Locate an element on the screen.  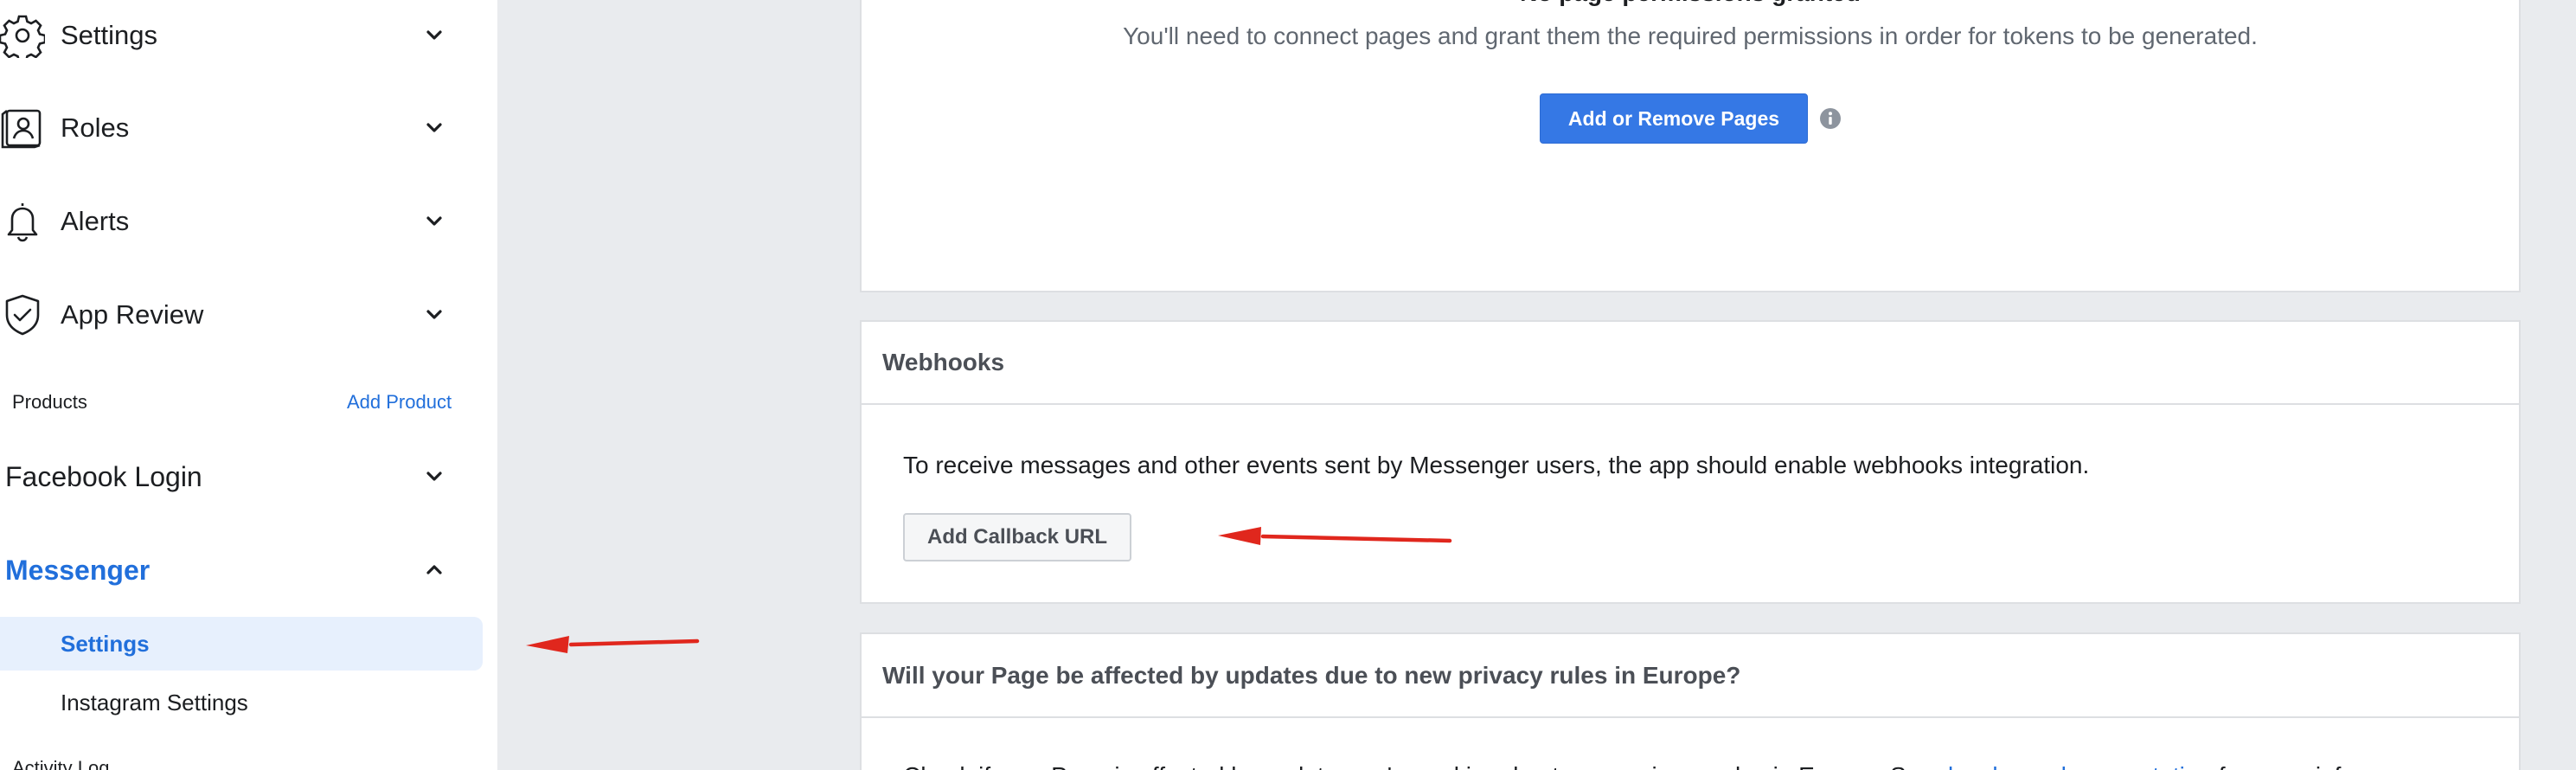
permissions-title: No page permissions granted is located at coordinates (1690, 4).